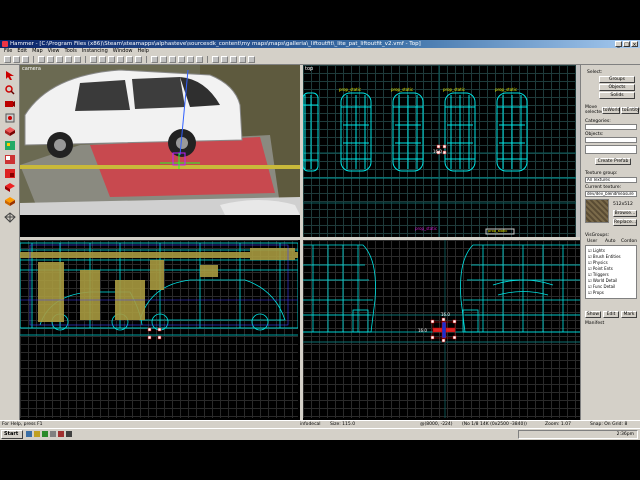 Image resolution: width=640 pixels, height=480 pixels. Describe the element at coordinates (172, 59) in the screenshot. I see `ungroup-icon` at that location.